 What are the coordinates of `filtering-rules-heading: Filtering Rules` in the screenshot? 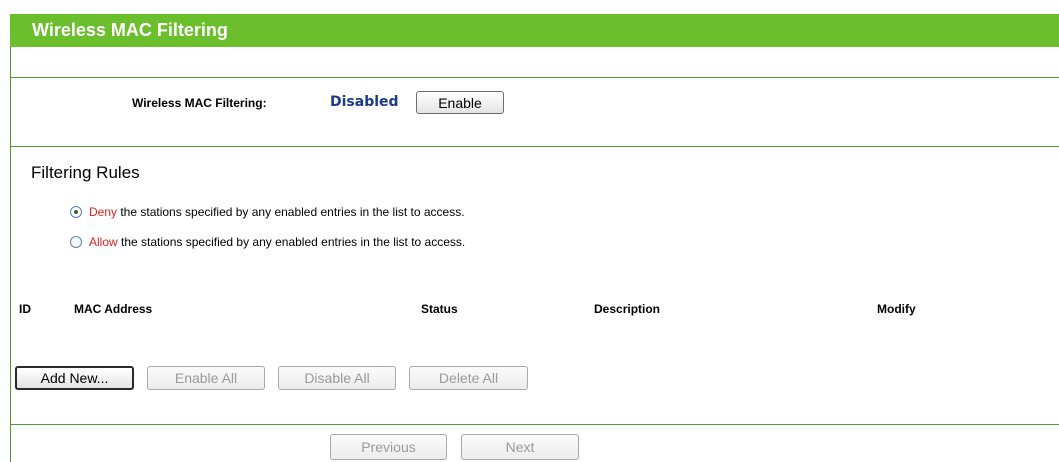 It's located at (85, 172).